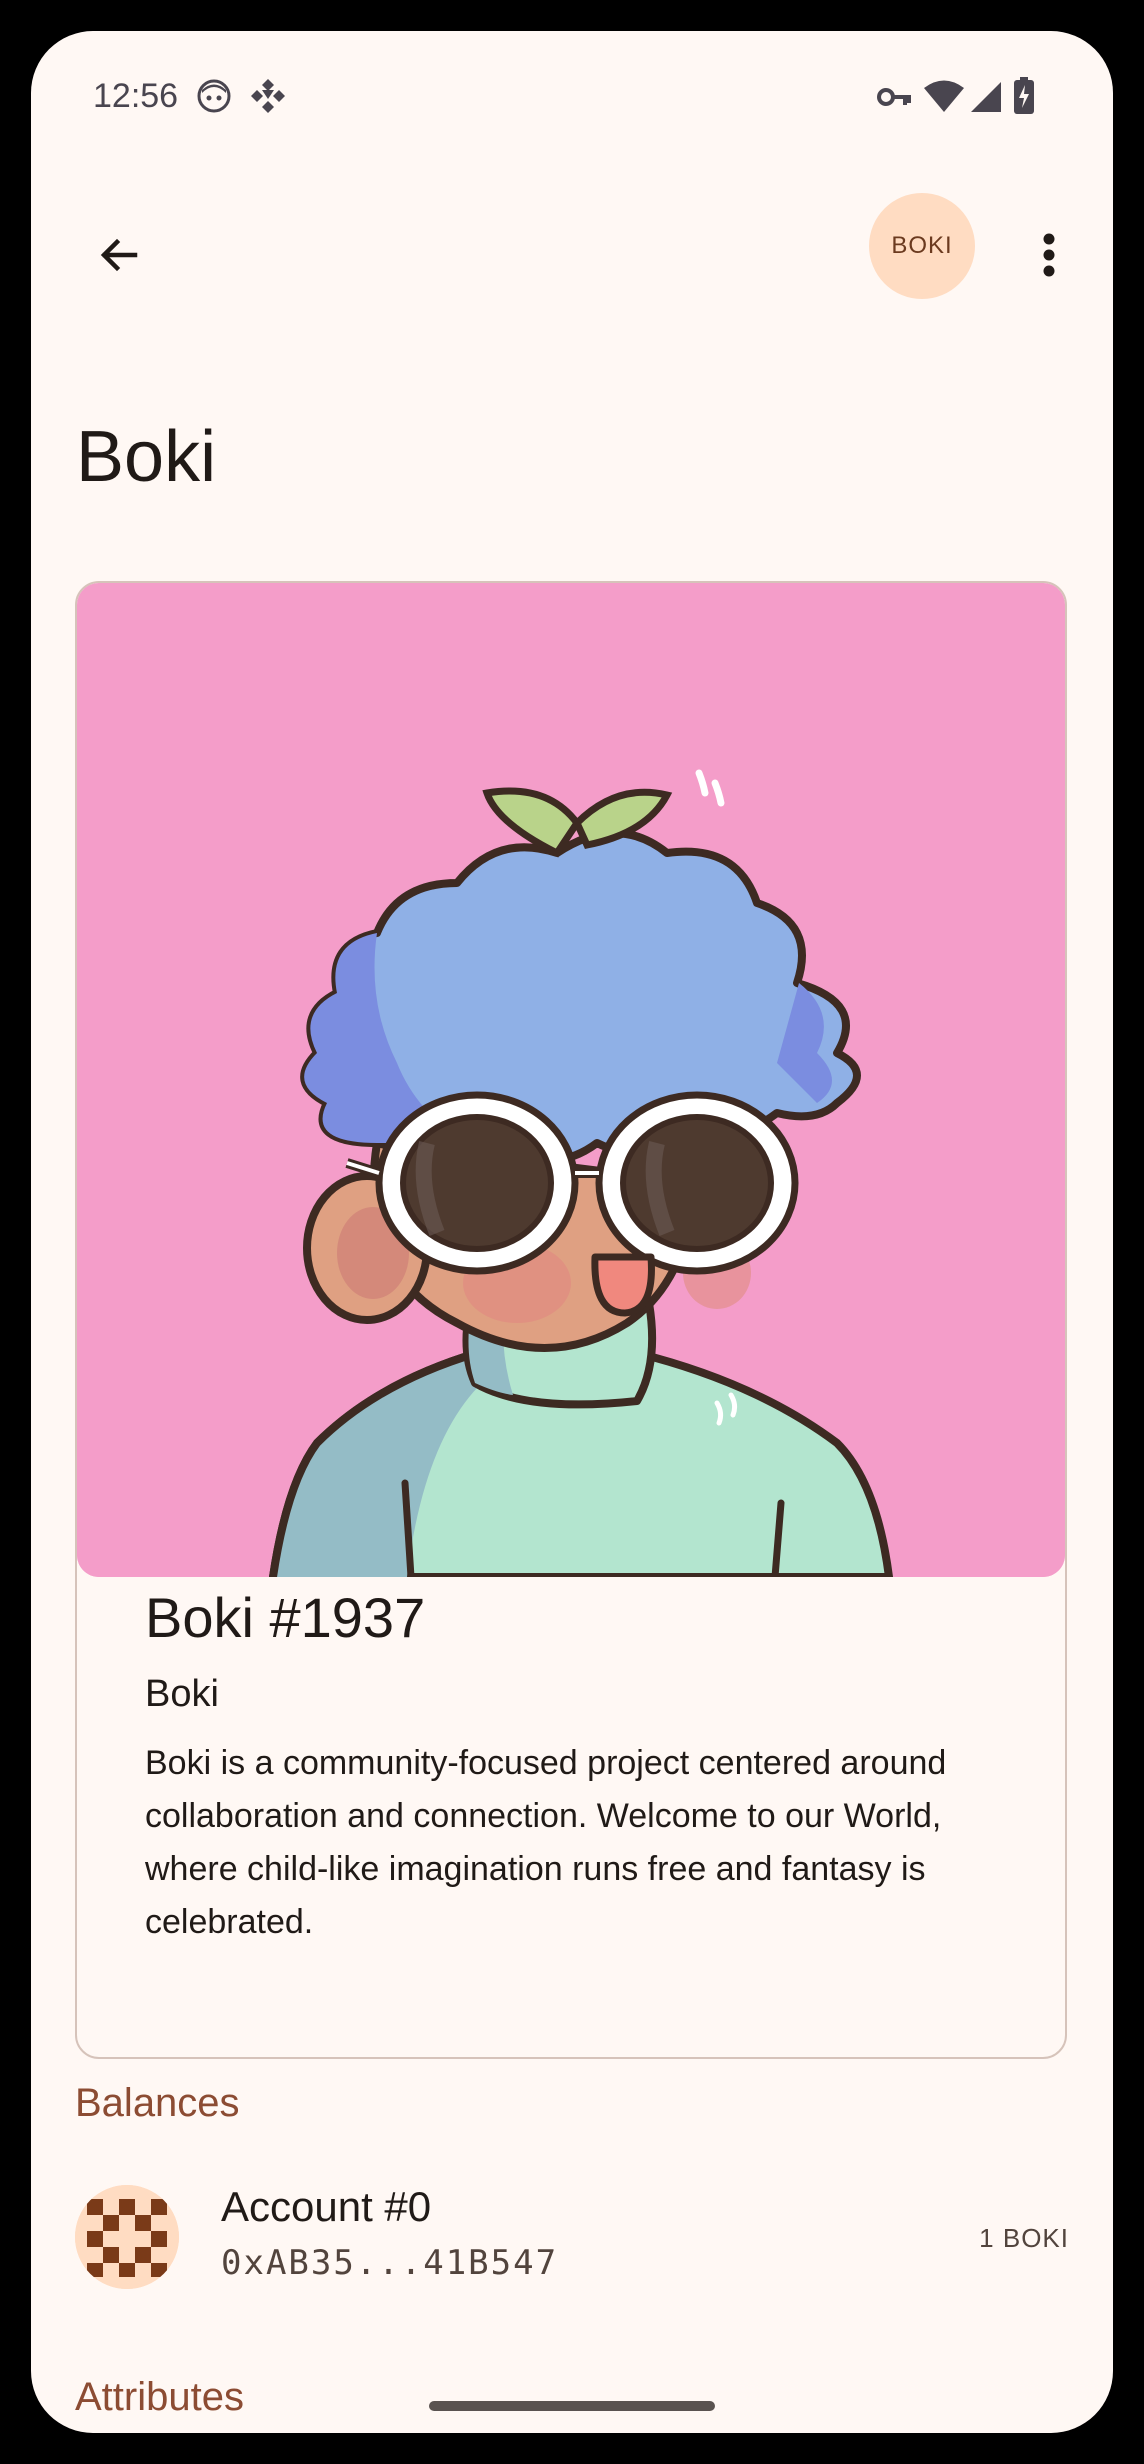  I want to click on status-bar: 12:56, so click(572, 96).